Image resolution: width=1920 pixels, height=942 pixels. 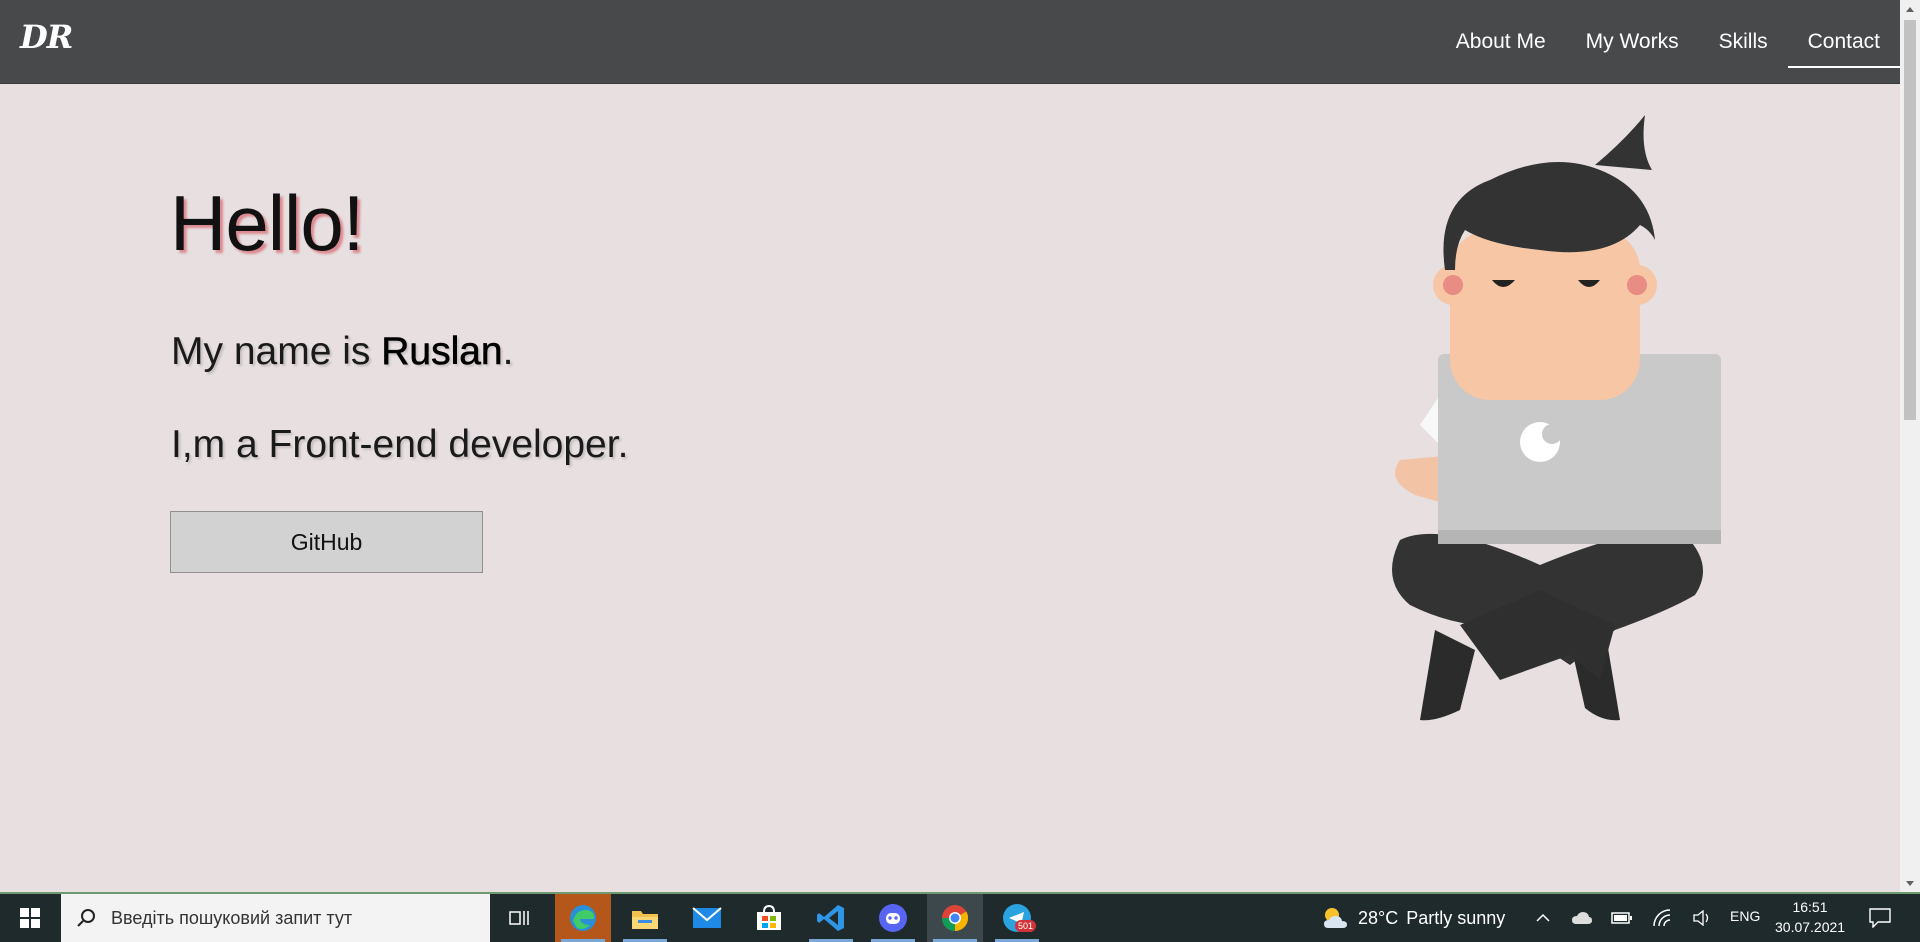 What do you see at coordinates (1026, 926) in the screenshot?
I see `telegram-unread-badge: 501` at bounding box center [1026, 926].